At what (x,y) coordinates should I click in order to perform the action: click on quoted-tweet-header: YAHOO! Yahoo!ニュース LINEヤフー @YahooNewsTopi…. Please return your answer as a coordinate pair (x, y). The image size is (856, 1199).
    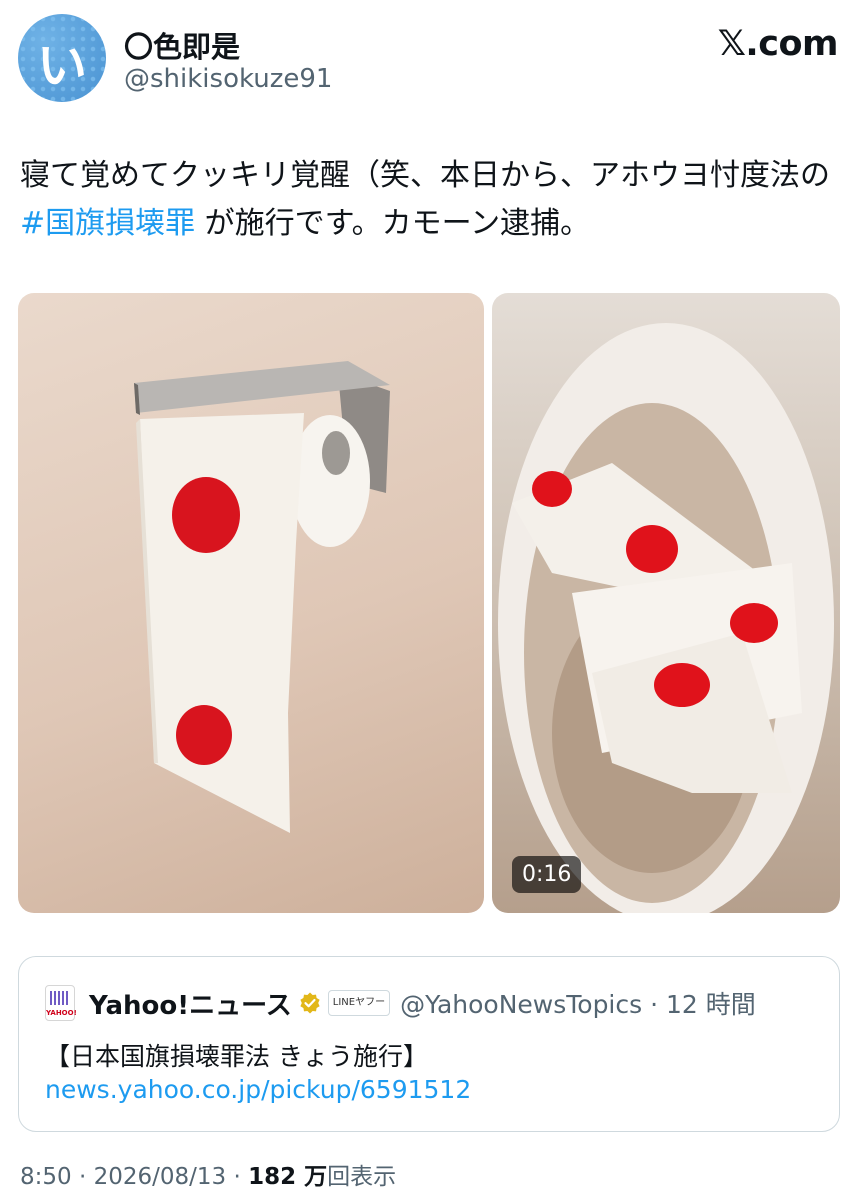
    Looking at the image, I should click on (400, 1003).